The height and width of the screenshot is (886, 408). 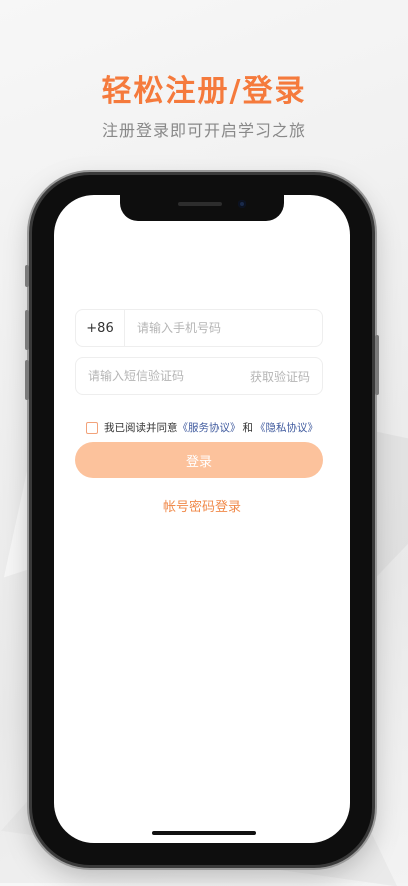 What do you see at coordinates (242, 204) in the screenshot?
I see `camera-icon` at bounding box center [242, 204].